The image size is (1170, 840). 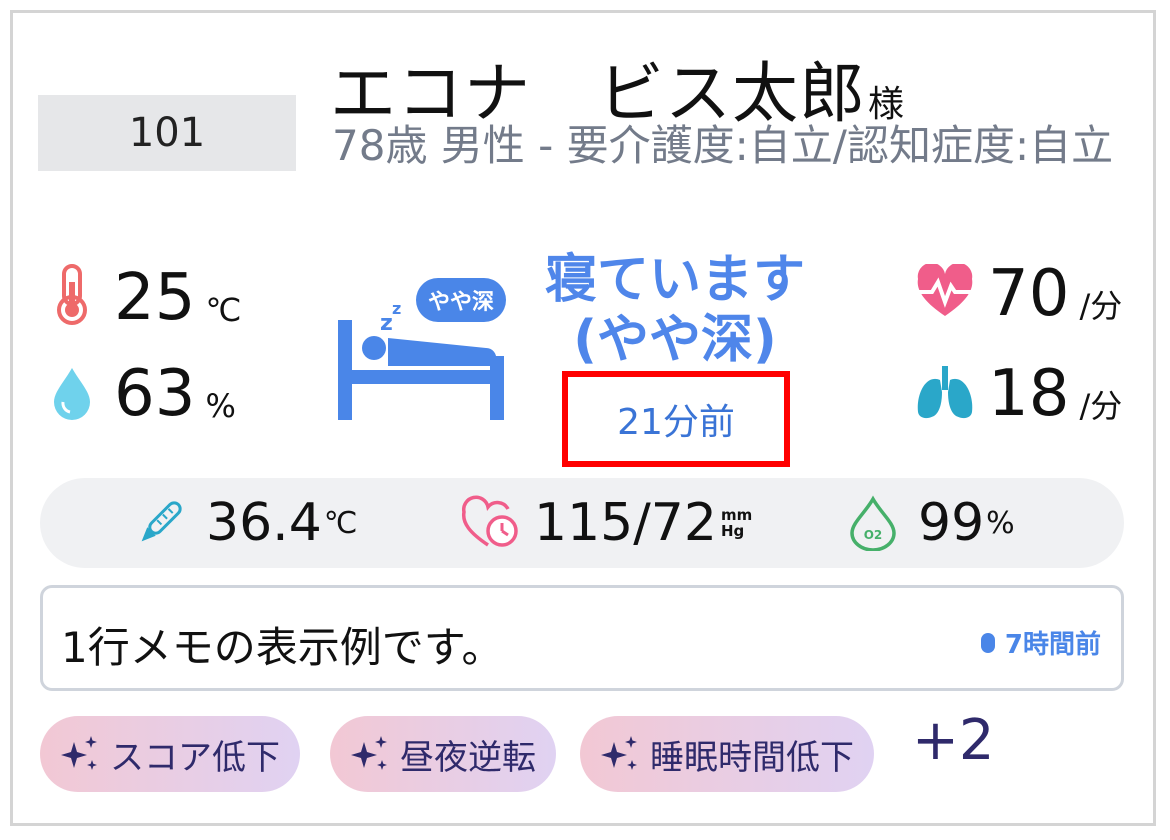 I want to click on spo2-value: 99, so click(x=951, y=523).